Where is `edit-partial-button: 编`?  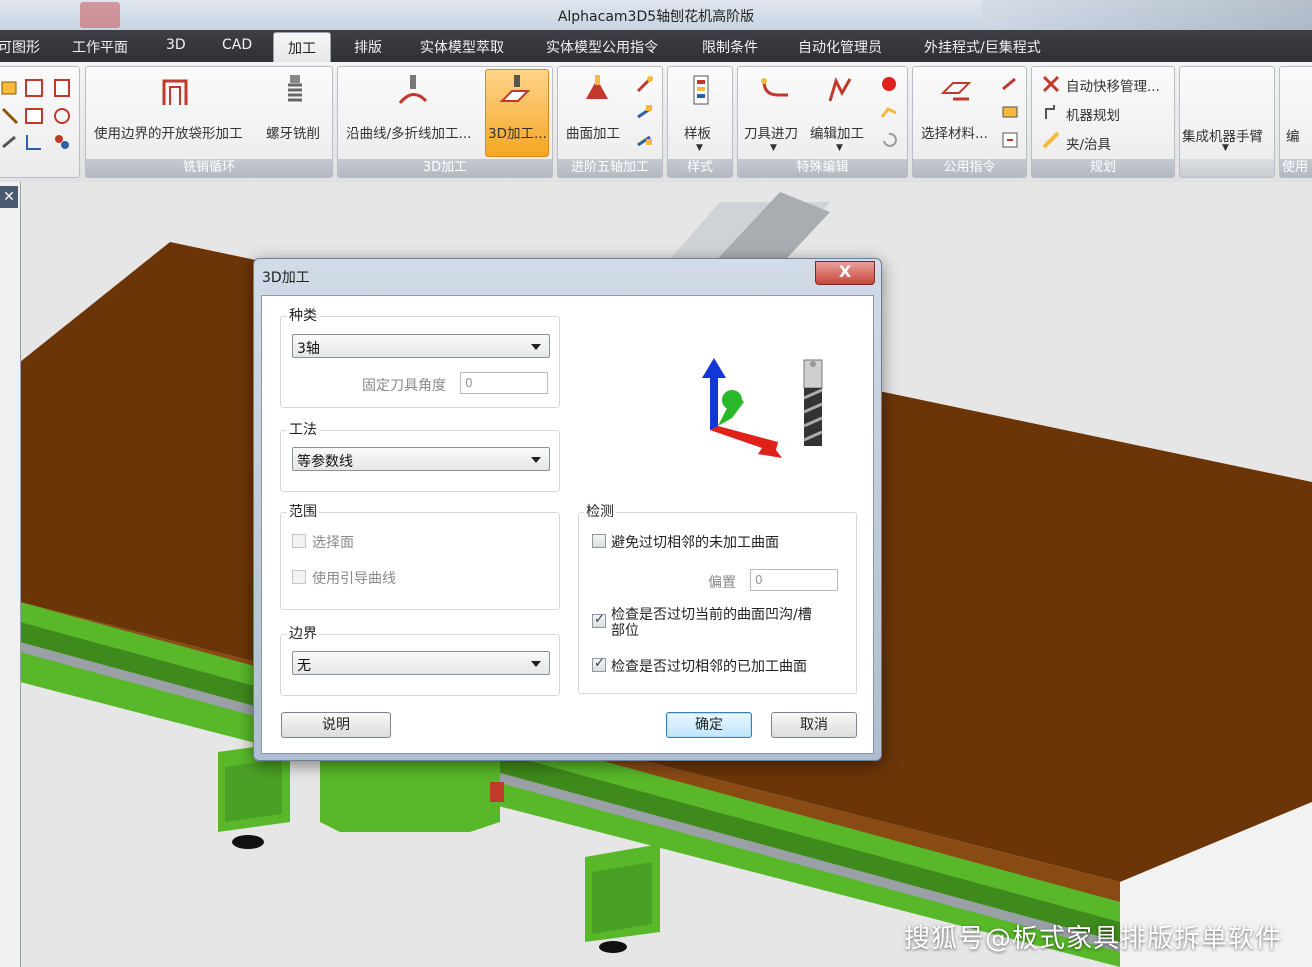
edit-partial-button: 编 is located at coordinates (1293, 135).